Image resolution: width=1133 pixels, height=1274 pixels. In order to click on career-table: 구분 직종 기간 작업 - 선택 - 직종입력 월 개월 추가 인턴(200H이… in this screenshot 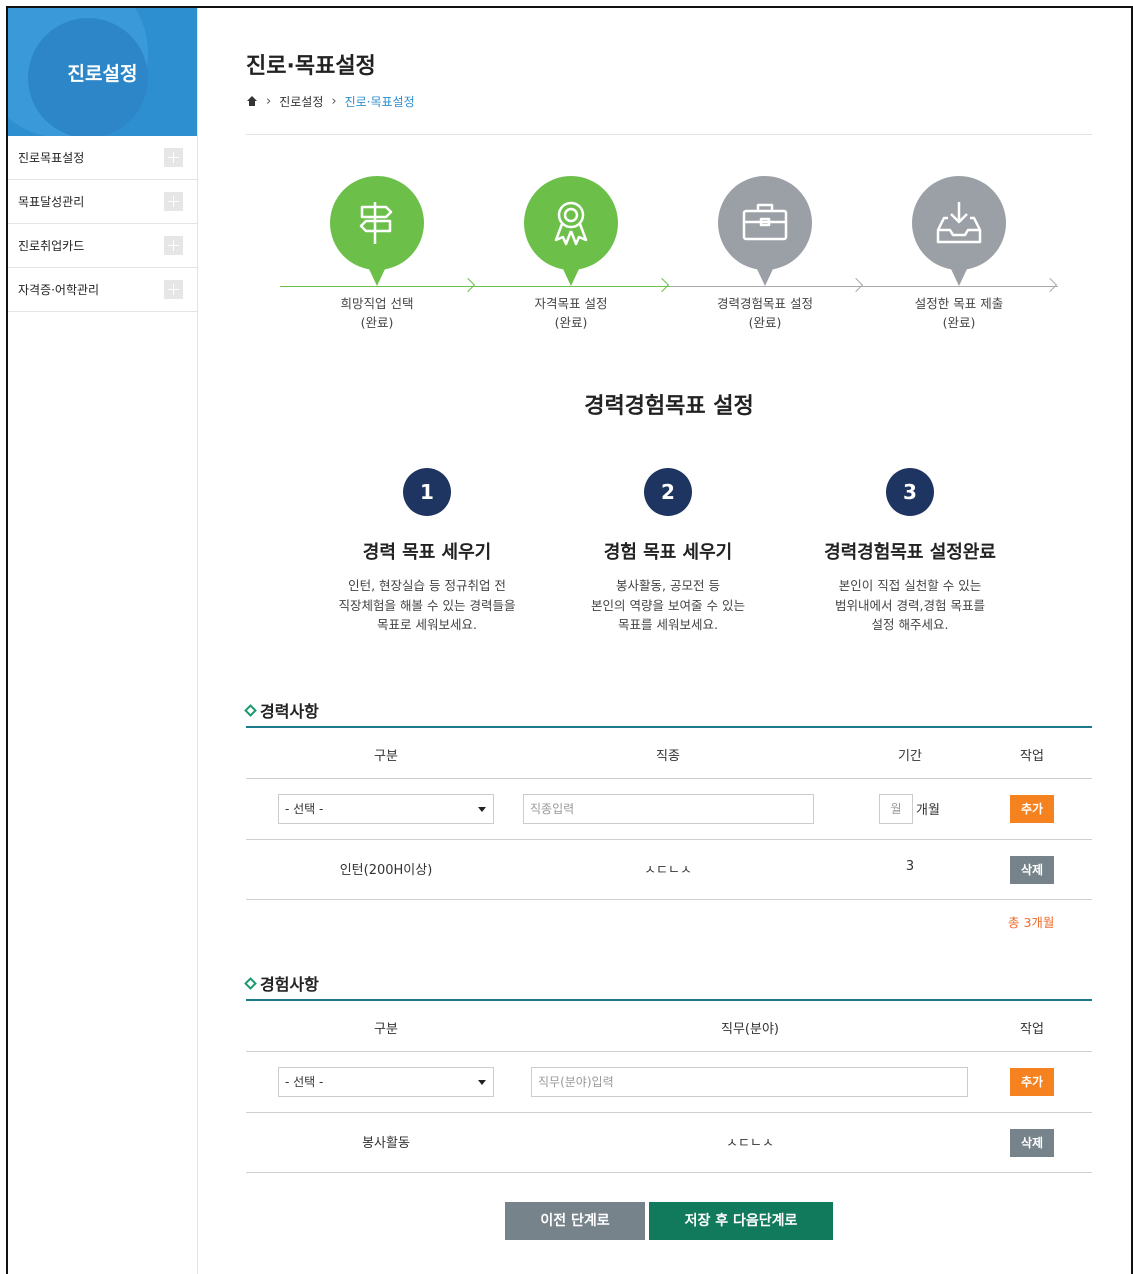, I will do `click(669, 813)`.